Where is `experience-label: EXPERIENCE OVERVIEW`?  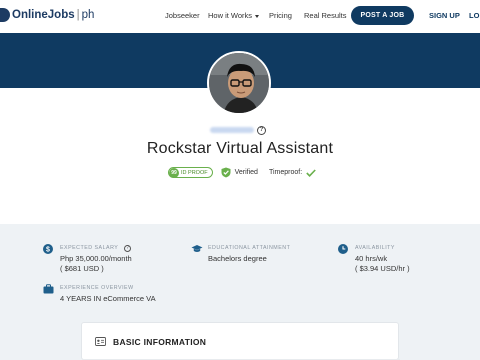
experience-label: EXPERIENCE OVERVIEW is located at coordinates (97, 288).